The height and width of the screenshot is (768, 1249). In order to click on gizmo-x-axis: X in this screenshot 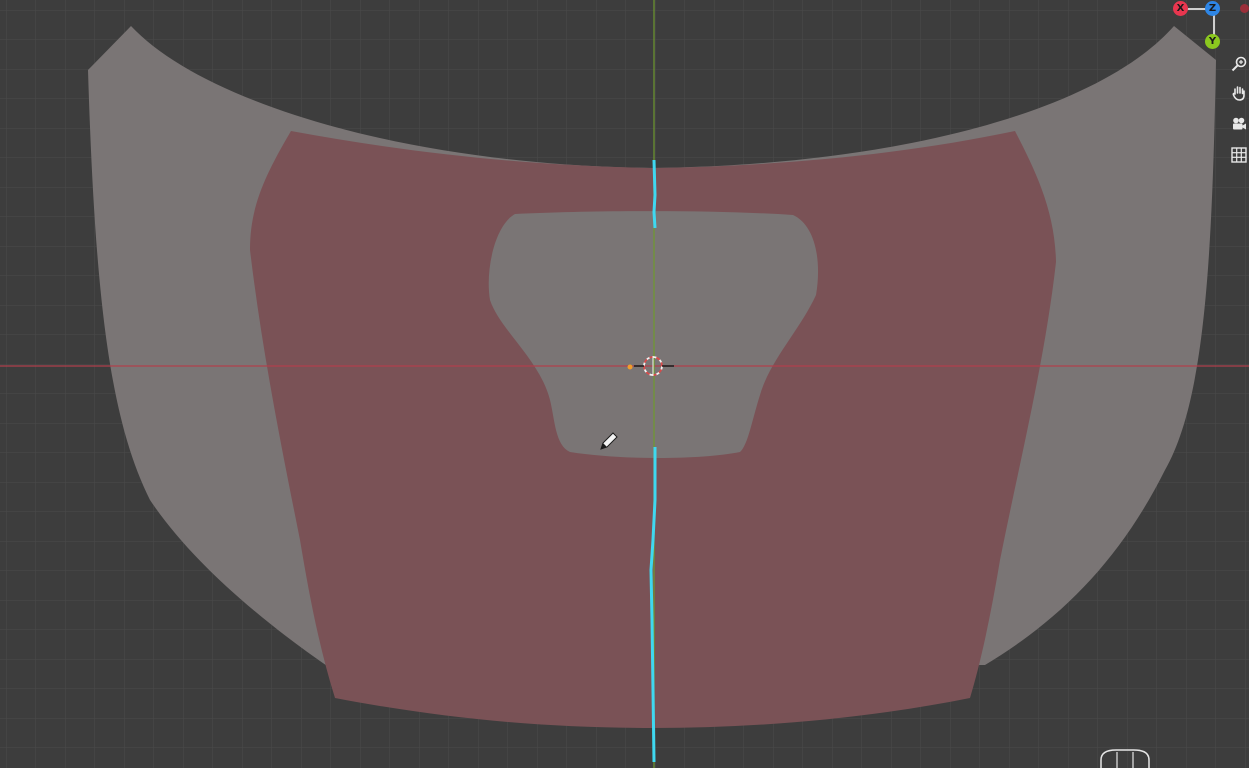, I will do `click(1180, 8)`.